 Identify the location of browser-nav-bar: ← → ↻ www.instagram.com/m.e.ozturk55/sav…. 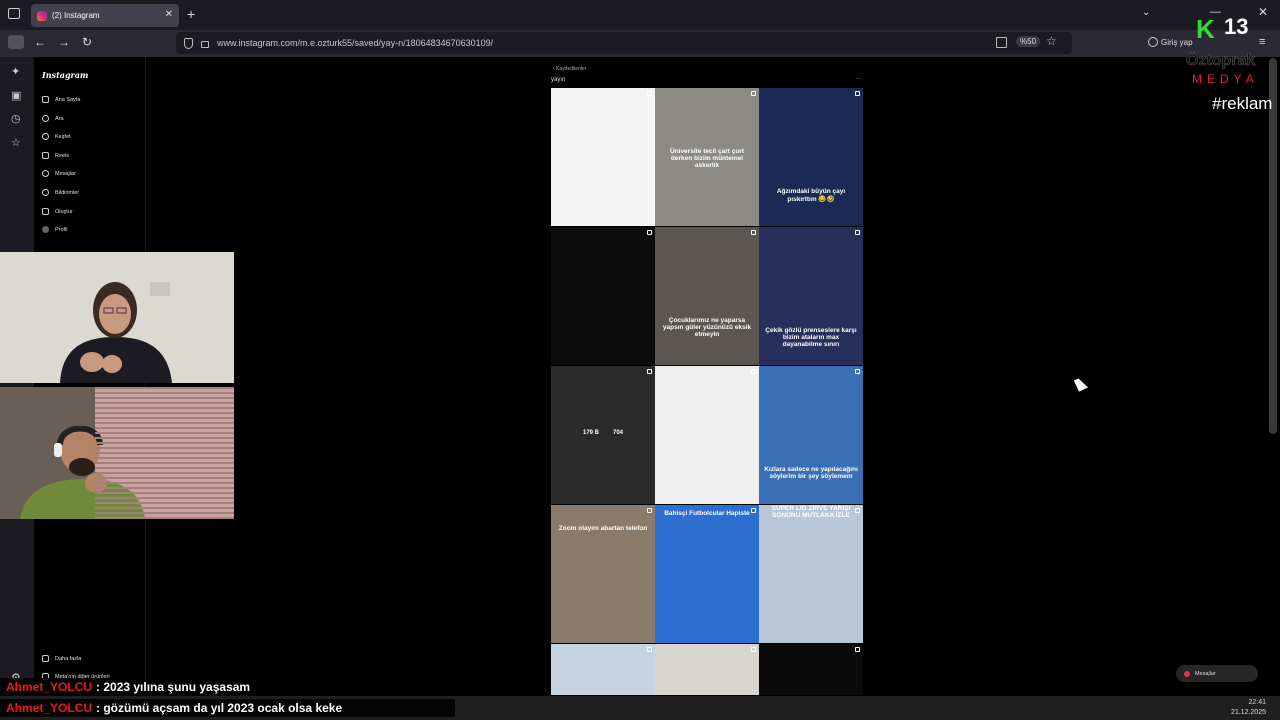
(640, 43).